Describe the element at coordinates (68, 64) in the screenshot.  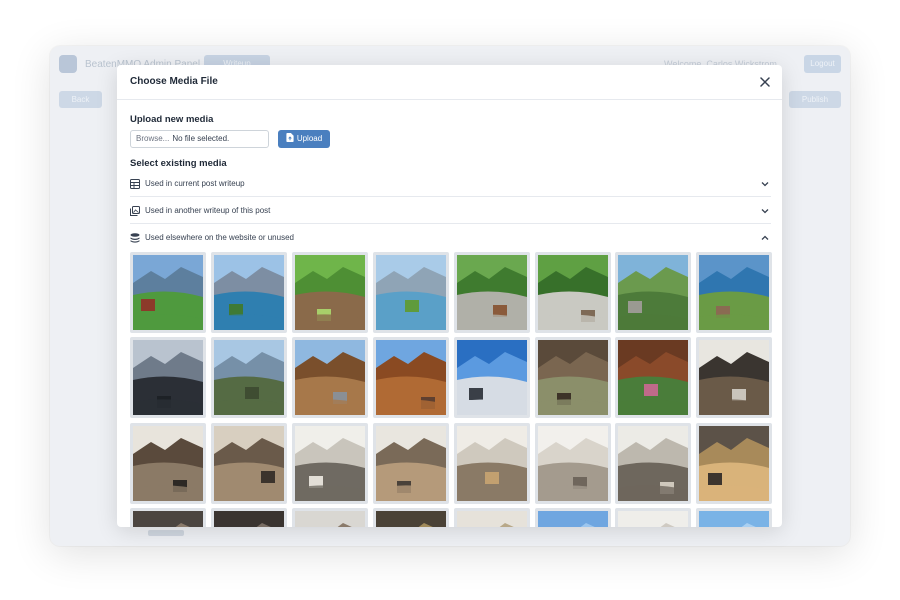
I see `app-logo` at that location.